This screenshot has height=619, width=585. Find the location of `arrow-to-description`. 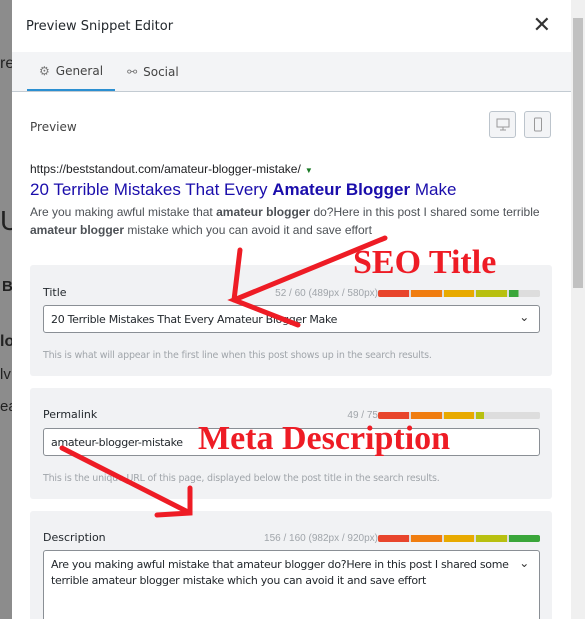

arrow-to-description is located at coordinates (126, 480).